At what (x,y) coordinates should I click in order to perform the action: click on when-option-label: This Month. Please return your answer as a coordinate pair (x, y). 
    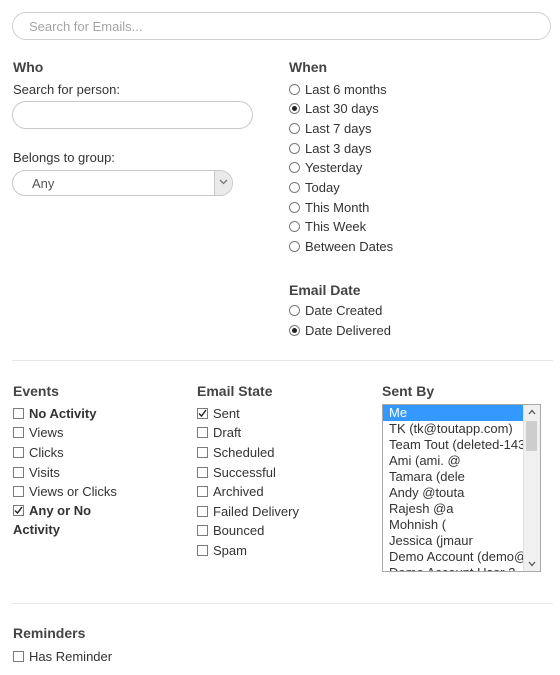
    Looking at the image, I should click on (337, 207).